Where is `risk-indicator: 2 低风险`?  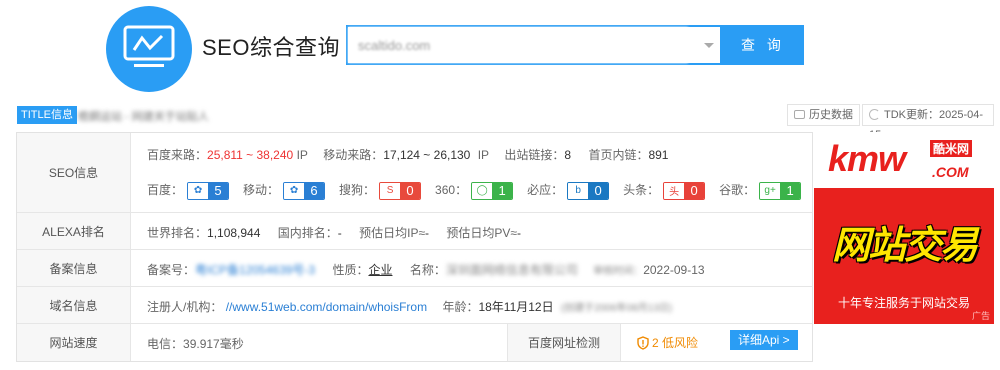 risk-indicator: 2 低风险 is located at coordinates (667, 342).